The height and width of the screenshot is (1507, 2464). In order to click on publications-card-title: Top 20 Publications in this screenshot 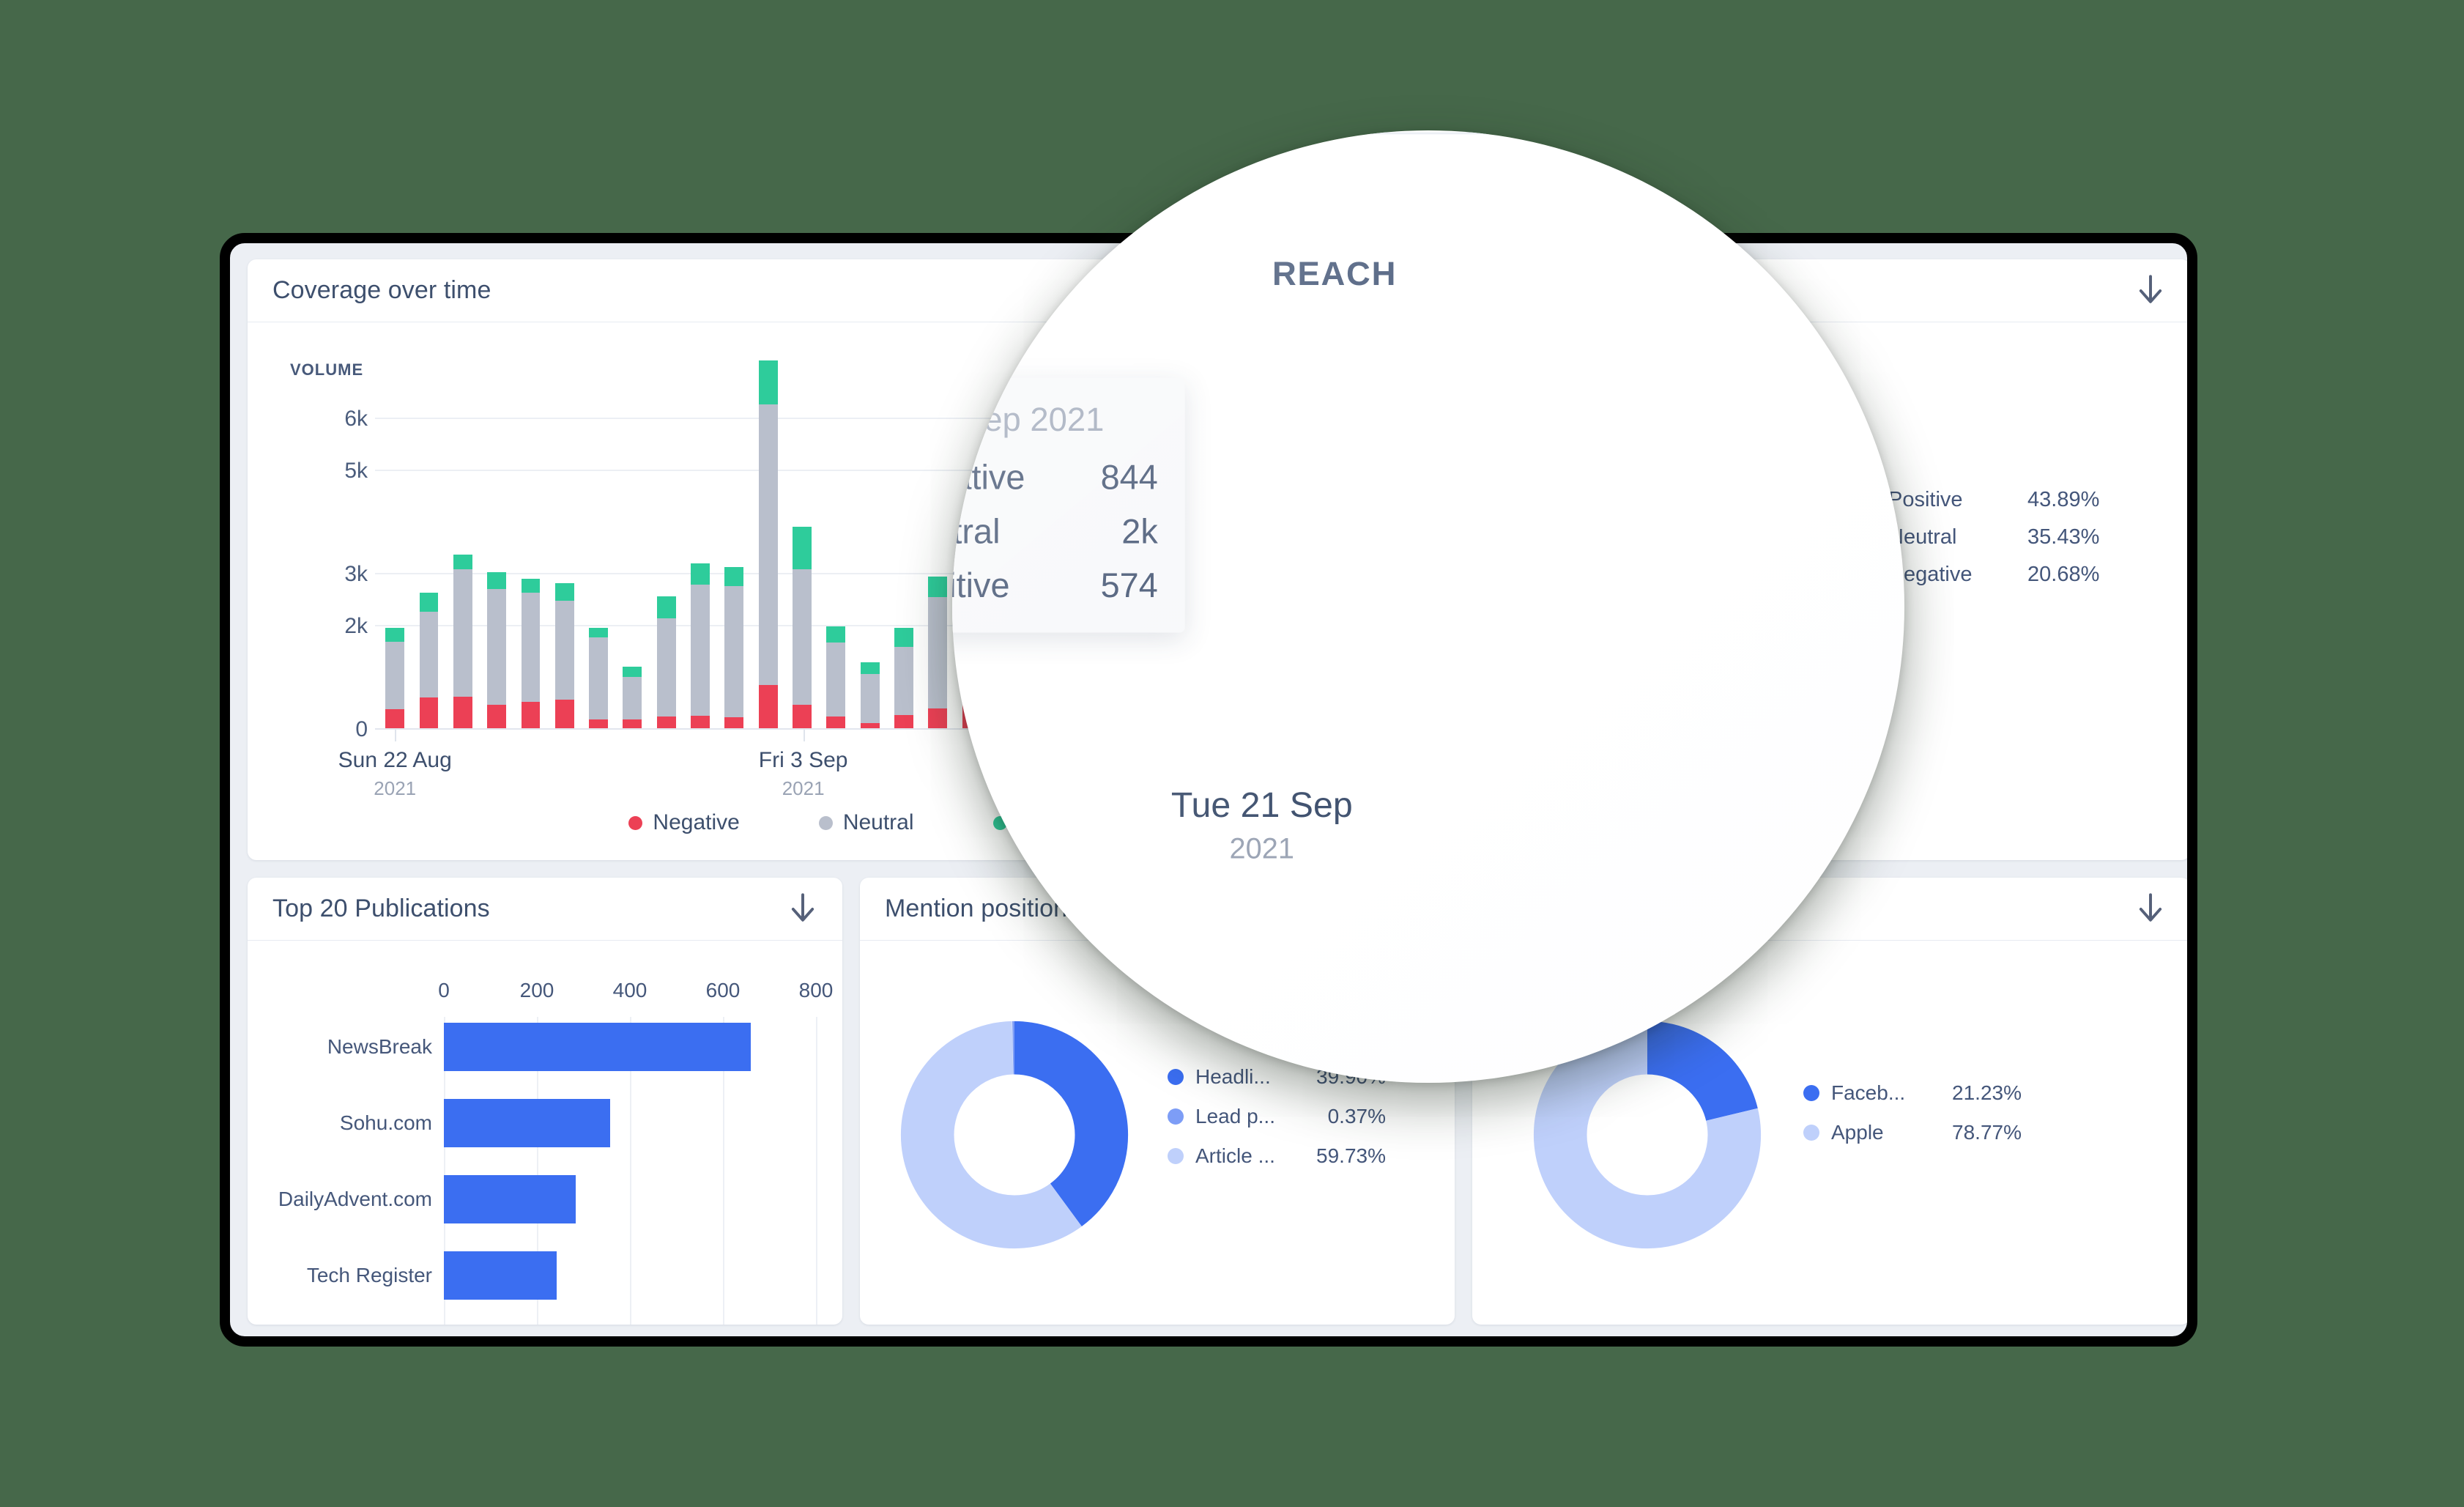, I will do `click(381, 908)`.